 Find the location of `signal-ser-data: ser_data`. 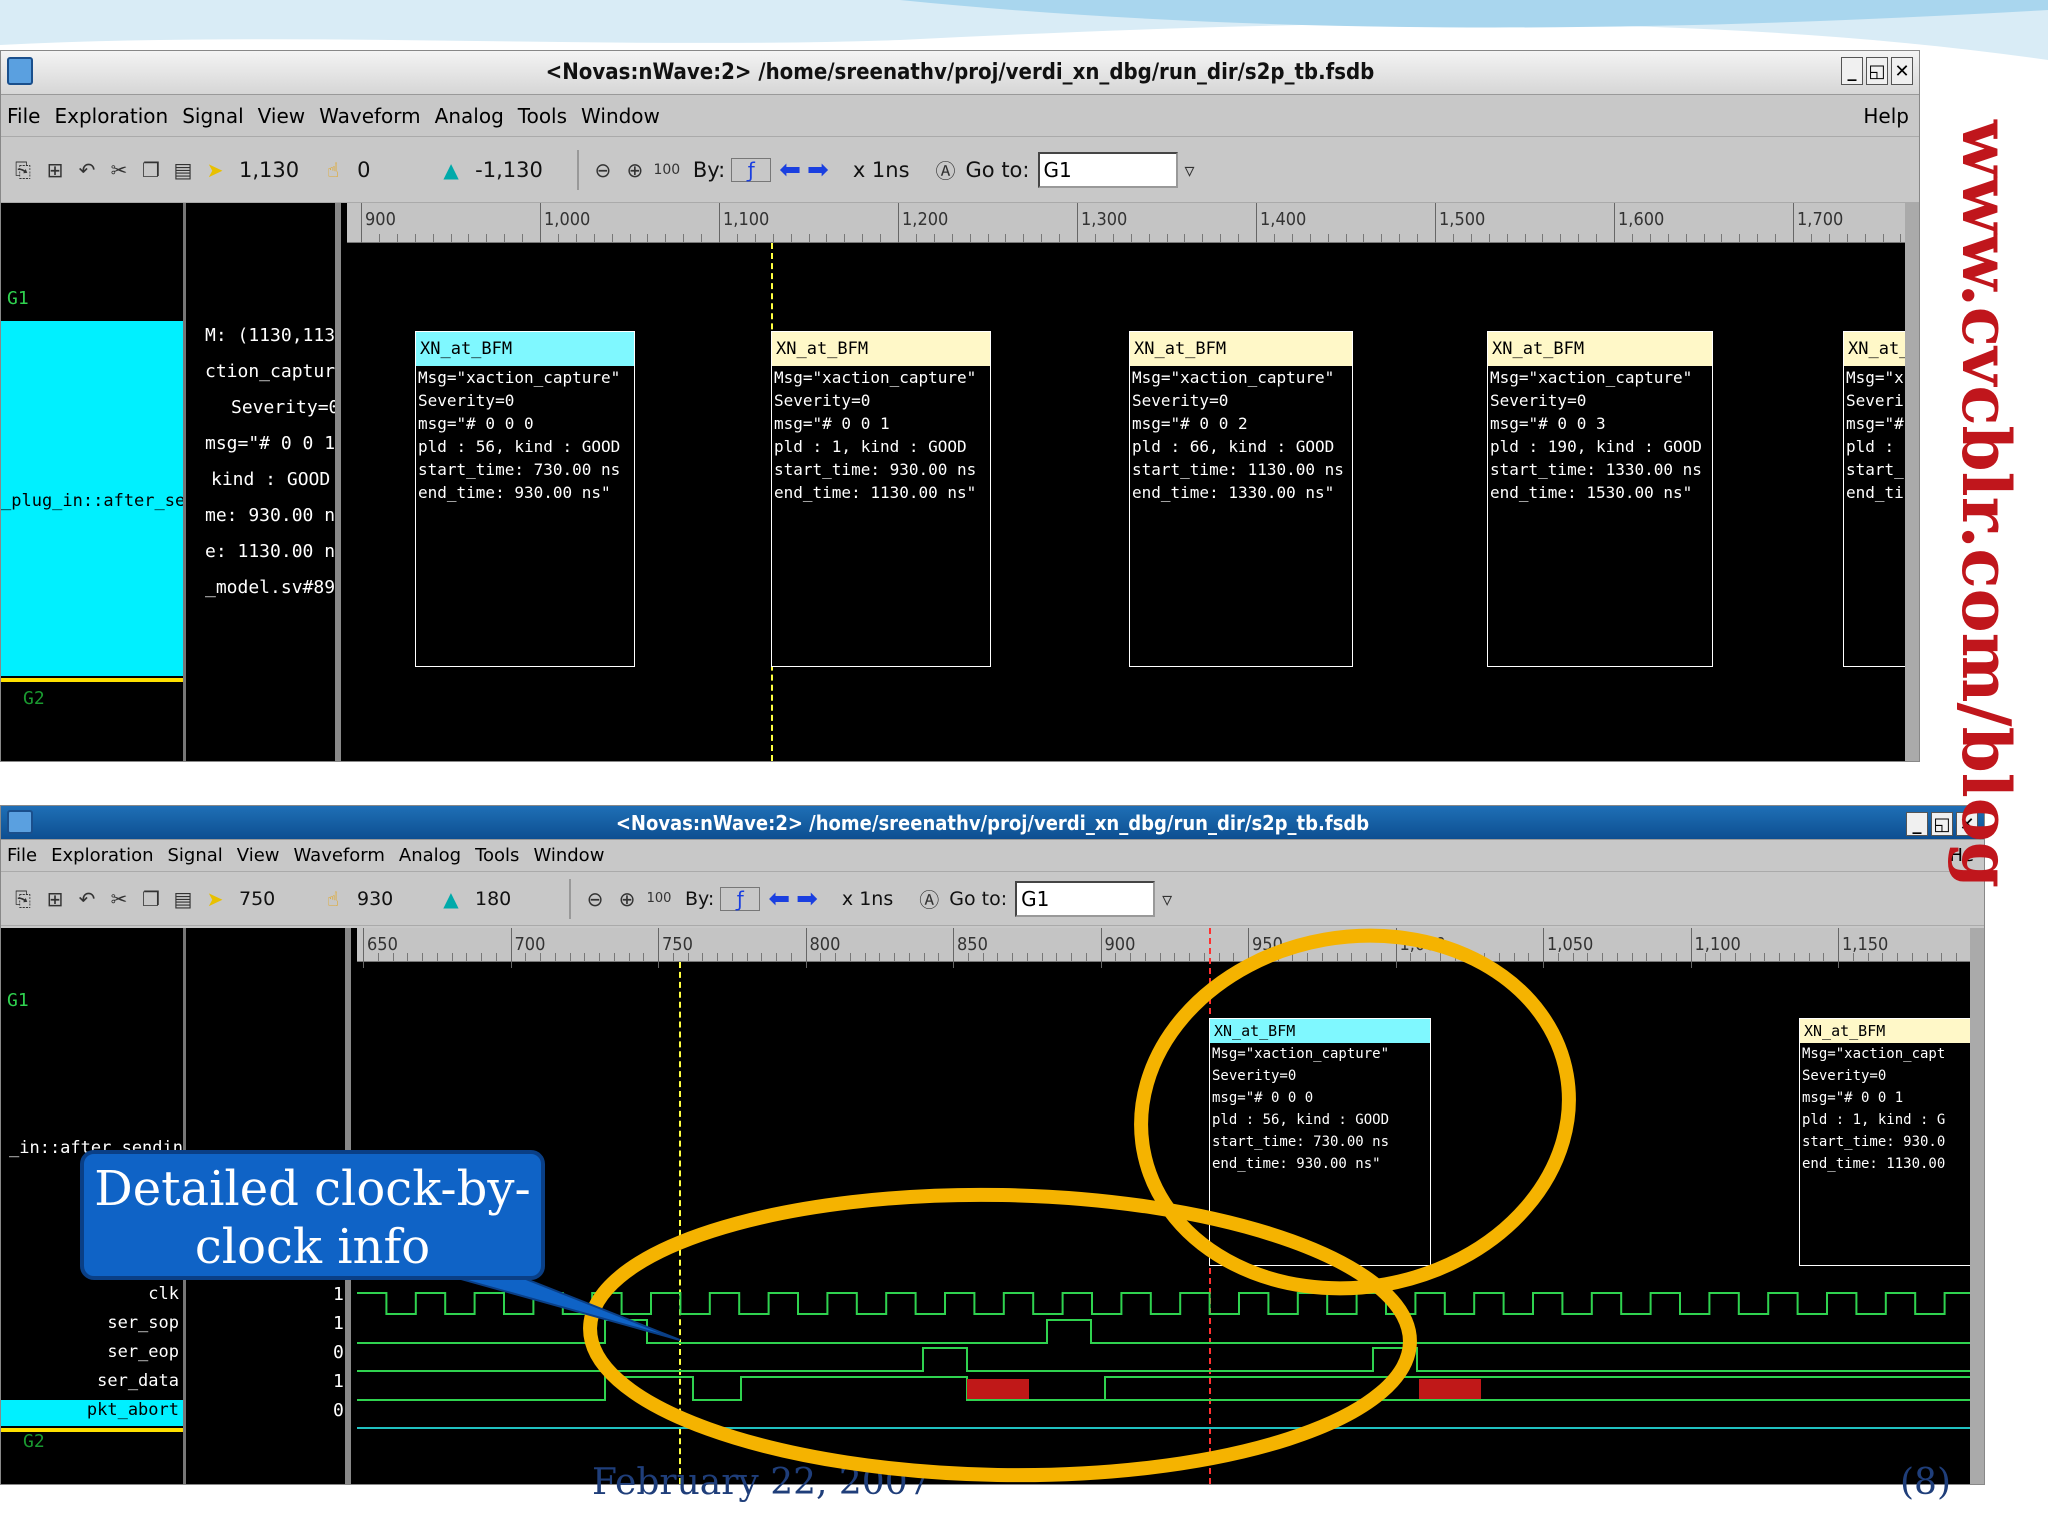

signal-ser-data: ser_data is located at coordinates (138, 1381).